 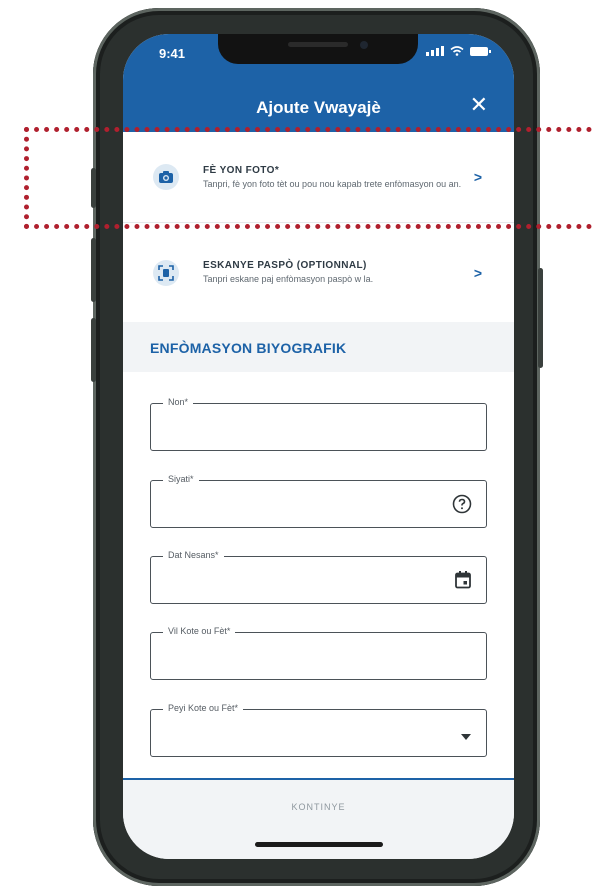 What do you see at coordinates (463, 582) in the screenshot?
I see `calendar-icon` at bounding box center [463, 582].